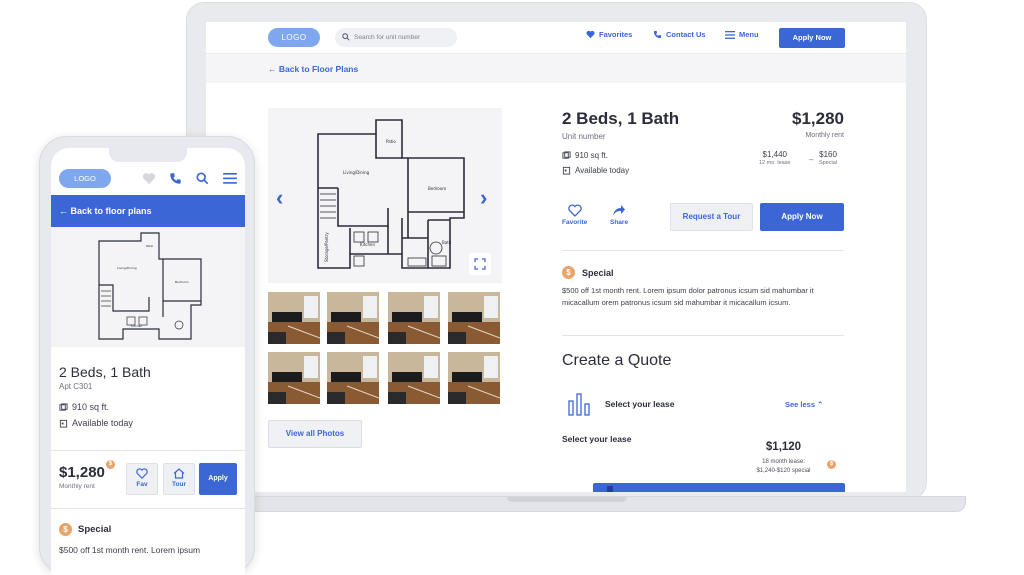  I want to click on apply-now-button: Apply Now, so click(802, 217).